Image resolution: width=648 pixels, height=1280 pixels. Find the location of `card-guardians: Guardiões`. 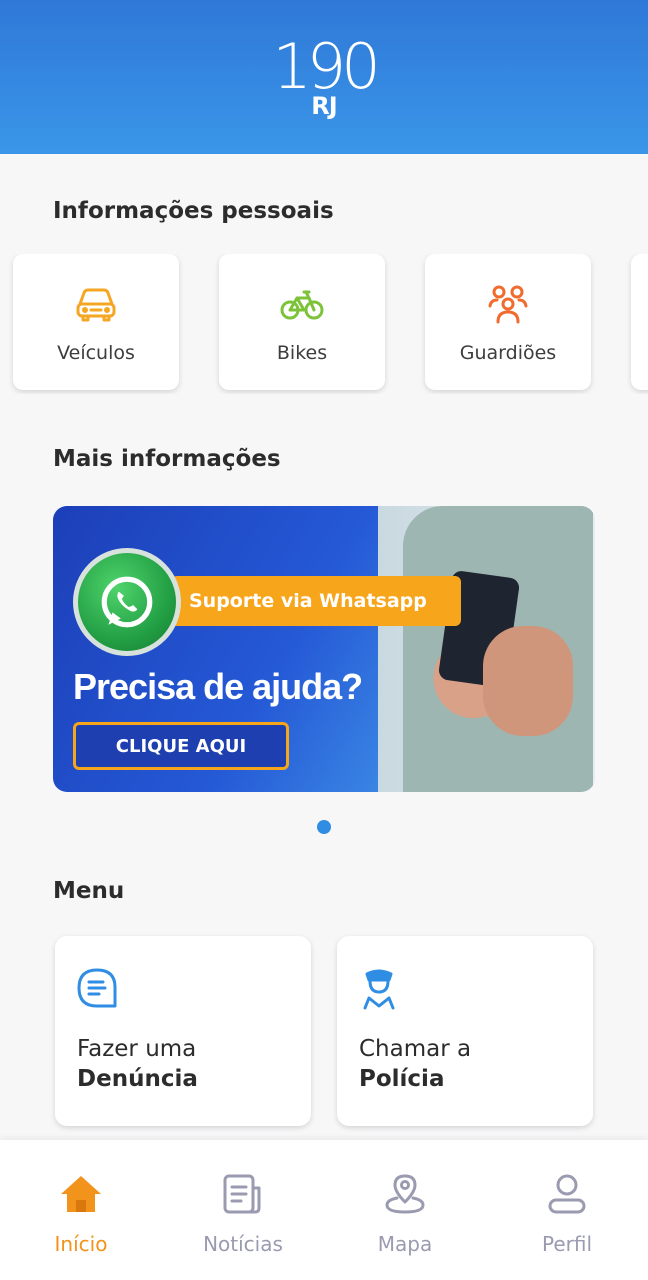

card-guardians: Guardiões is located at coordinates (508, 322).